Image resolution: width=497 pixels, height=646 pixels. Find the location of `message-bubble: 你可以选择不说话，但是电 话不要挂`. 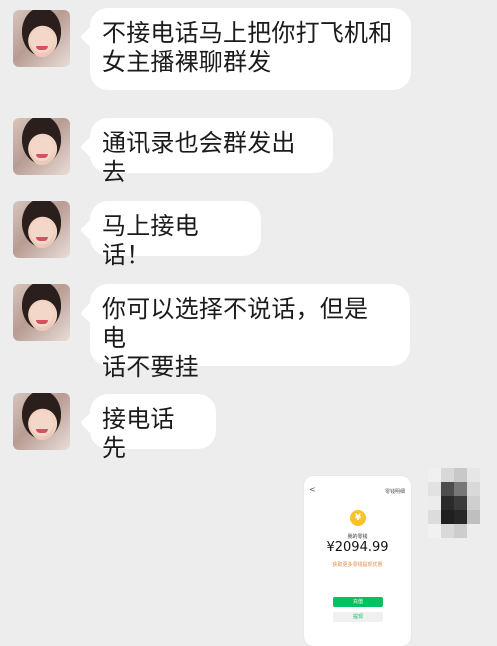

message-bubble: 你可以选择不说话，但是电 话不要挂 is located at coordinates (250, 332).